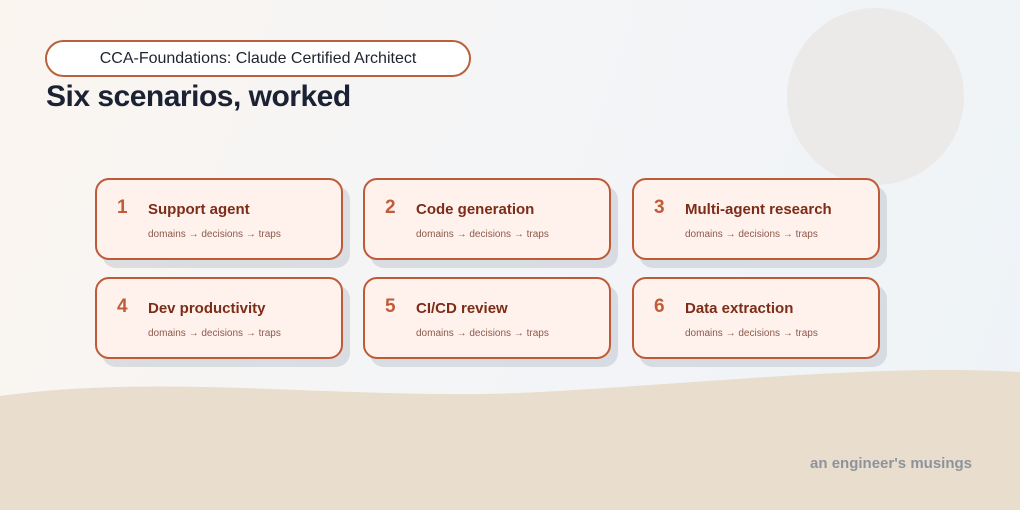 This screenshot has width=1020, height=510. I want to click on scenario-number: 3, so click(659, 207).